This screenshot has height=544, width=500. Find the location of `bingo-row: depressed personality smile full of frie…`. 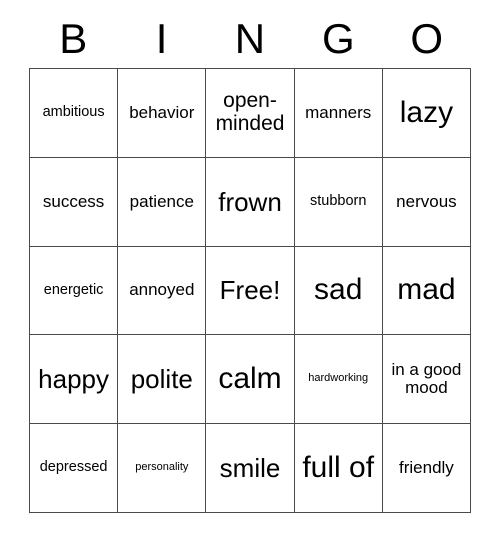

bingo-row: depressed personality smile full of frie… is located at coordinates (251, 468).